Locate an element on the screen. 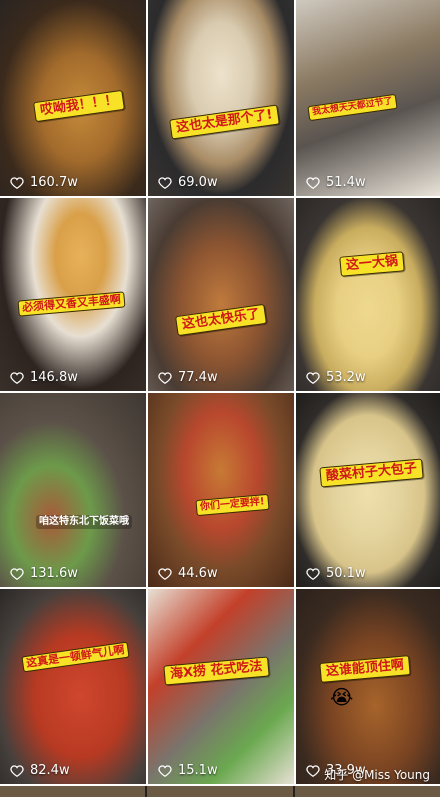 This screenshot has width=440, height=797. like-count: 44.6w is located at coordinates (188, 573).